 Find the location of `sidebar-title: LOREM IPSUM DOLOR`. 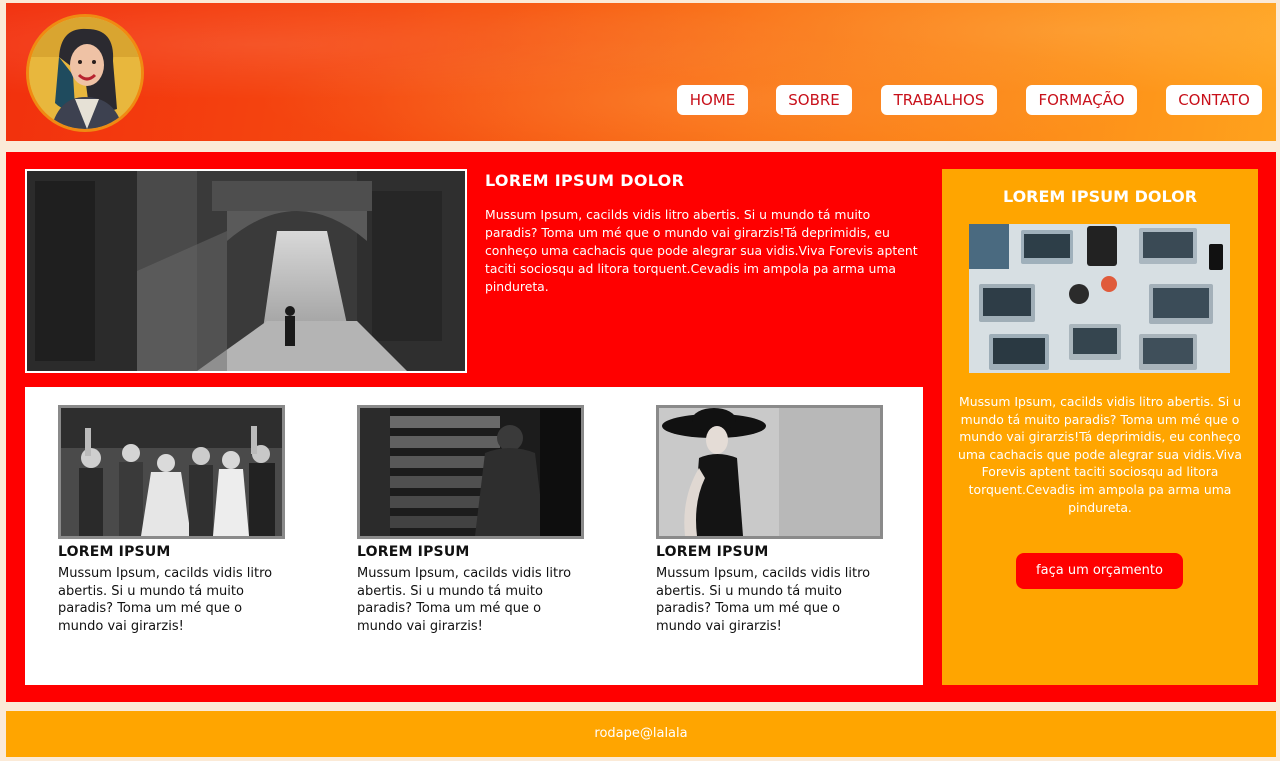

sidebar-title: LOREM IPSUM DOLOR is located at coordinates (1100, 196).